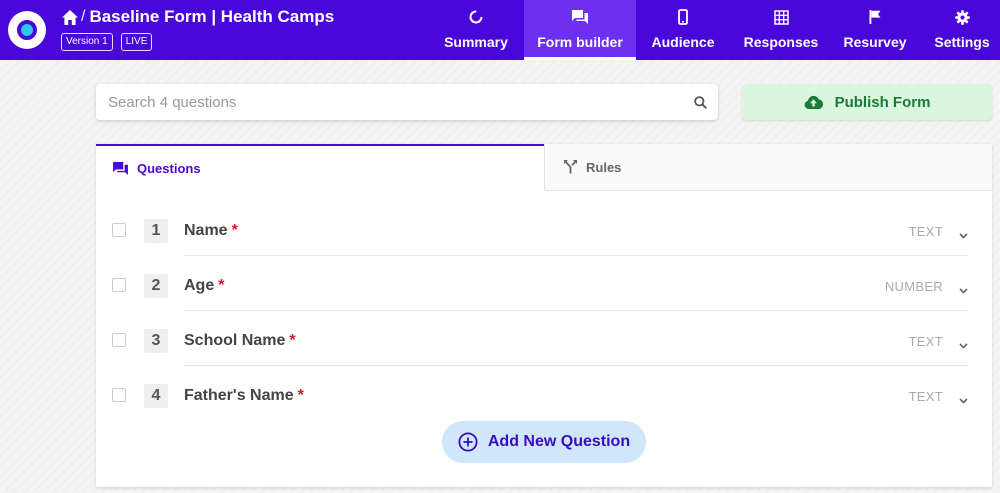 This screenshot has width=1000, height=493. Describe the element at coordinates (580, 30) in the screenshot. I see `nav-tab-form-builder: Form builder` at that location.